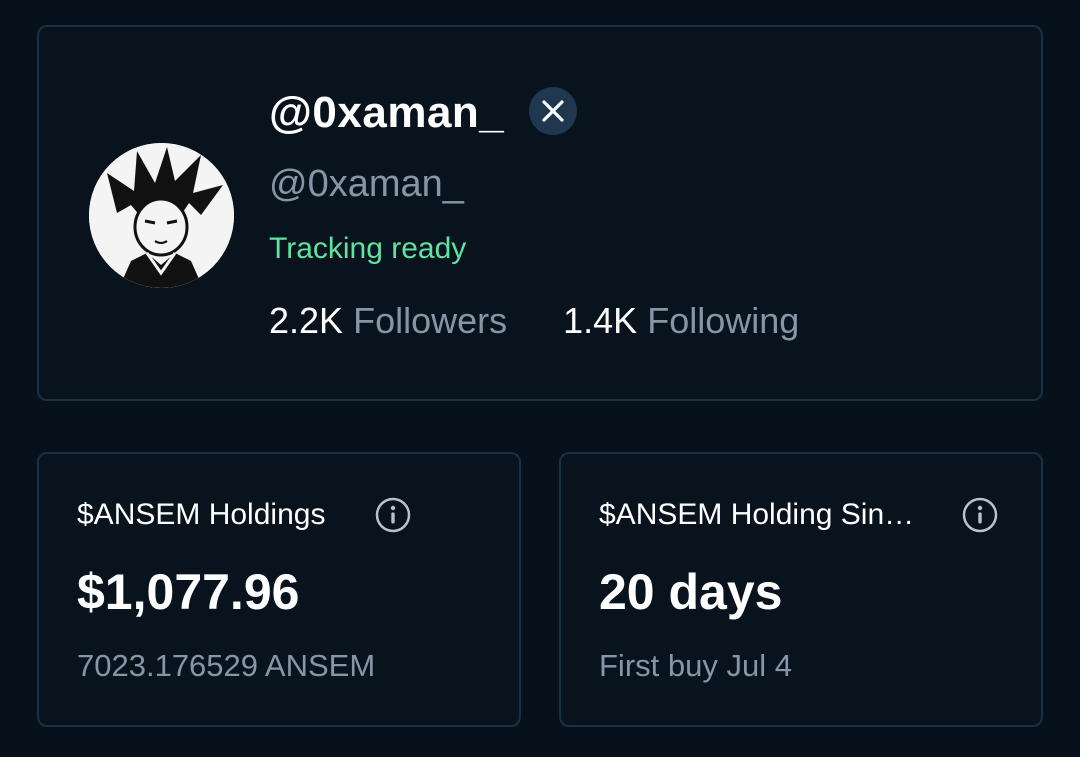  What do you see at coordinates (368, 248) in the screenshot?
I see `tracking-status: Tracking ready` at bounding box center [368, 248].